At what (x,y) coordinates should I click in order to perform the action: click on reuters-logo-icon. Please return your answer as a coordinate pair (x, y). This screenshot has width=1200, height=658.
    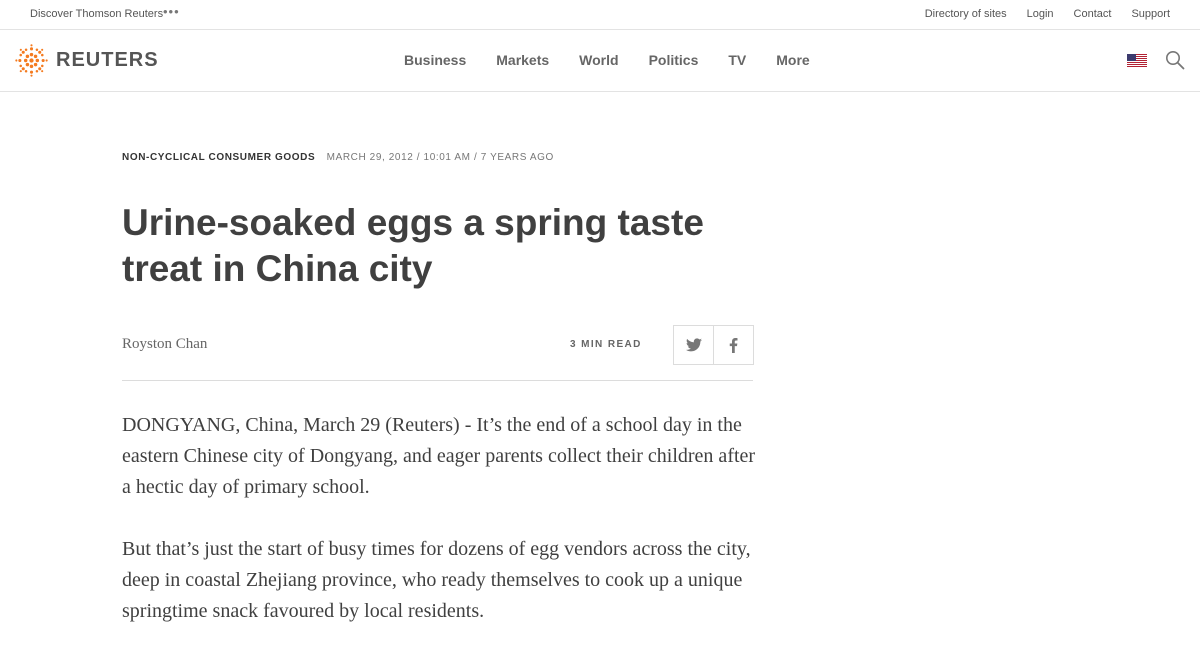
    Looking at the image, I should click on (31, 60).